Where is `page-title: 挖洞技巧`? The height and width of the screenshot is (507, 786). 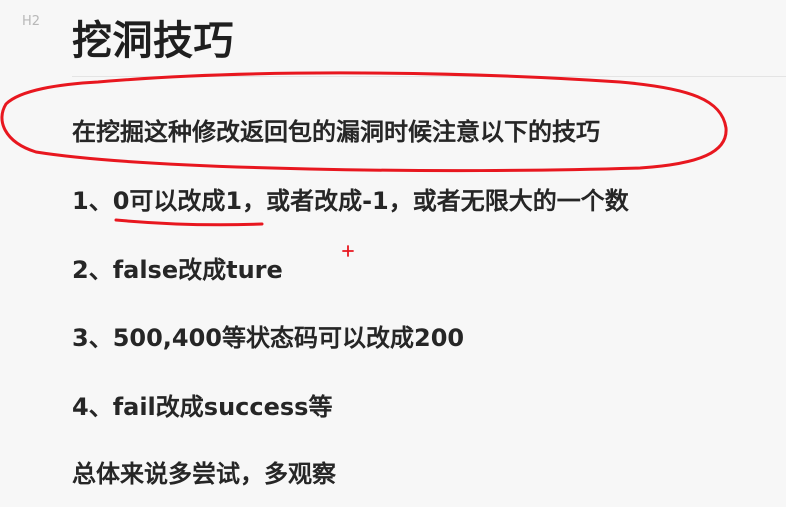 page-title: 挖洞技巧 is located at coordinates (153, 41).